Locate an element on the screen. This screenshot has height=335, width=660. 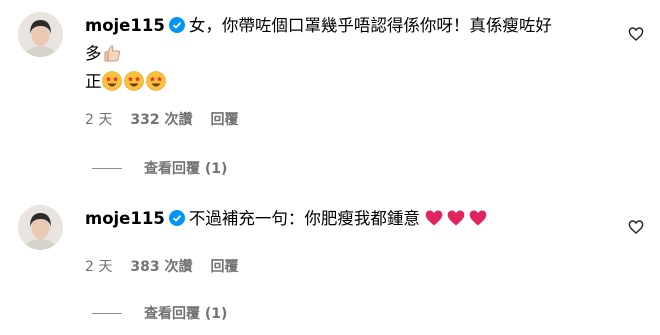
like-count: 383 次讚 is located at coordinates (161, 266).